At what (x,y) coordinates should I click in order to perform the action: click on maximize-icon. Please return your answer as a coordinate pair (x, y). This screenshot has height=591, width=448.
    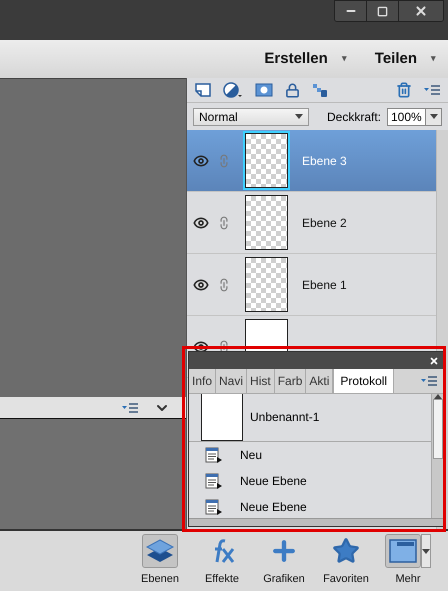
    Looking at the image, I should click on (382, 11).